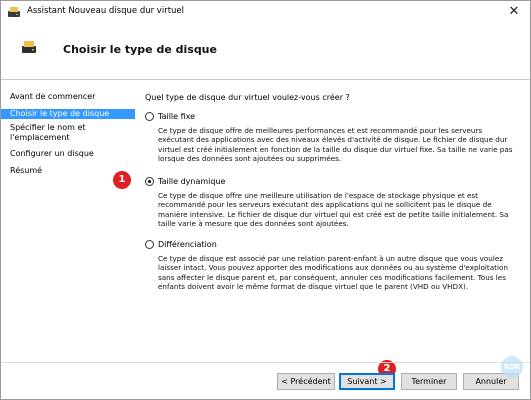 The image size is (531, 400). What do you see at coordinates (187, 244) in the screenshot?
I see `option-label: Différenciation` at bounding box center [187, 244].